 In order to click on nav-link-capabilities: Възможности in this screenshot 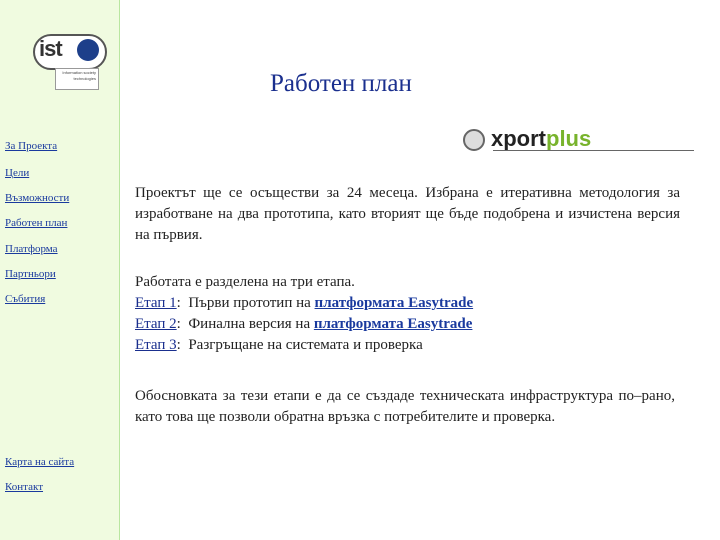, I will do `click(37, 198)`.